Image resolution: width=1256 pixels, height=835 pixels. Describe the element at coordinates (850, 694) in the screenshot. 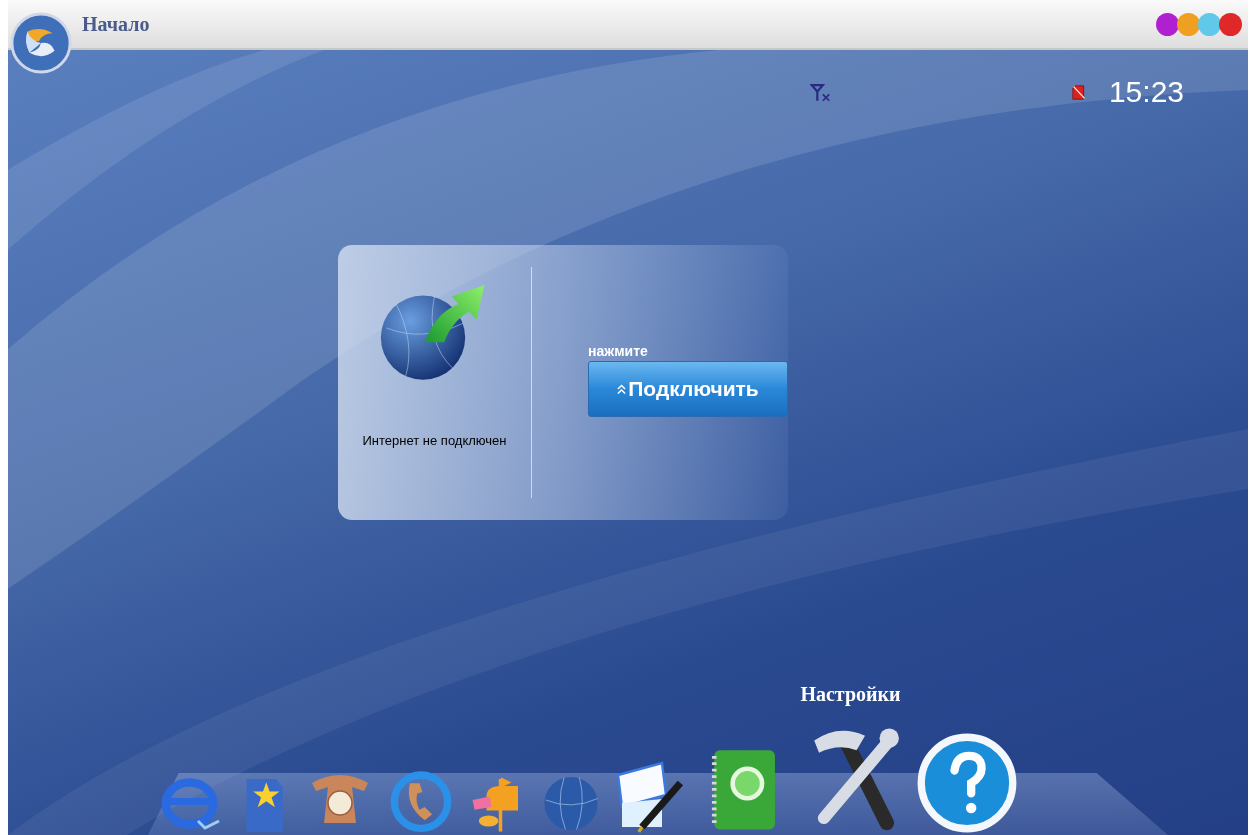

I see `dock-item-label: Настройки` at that location.